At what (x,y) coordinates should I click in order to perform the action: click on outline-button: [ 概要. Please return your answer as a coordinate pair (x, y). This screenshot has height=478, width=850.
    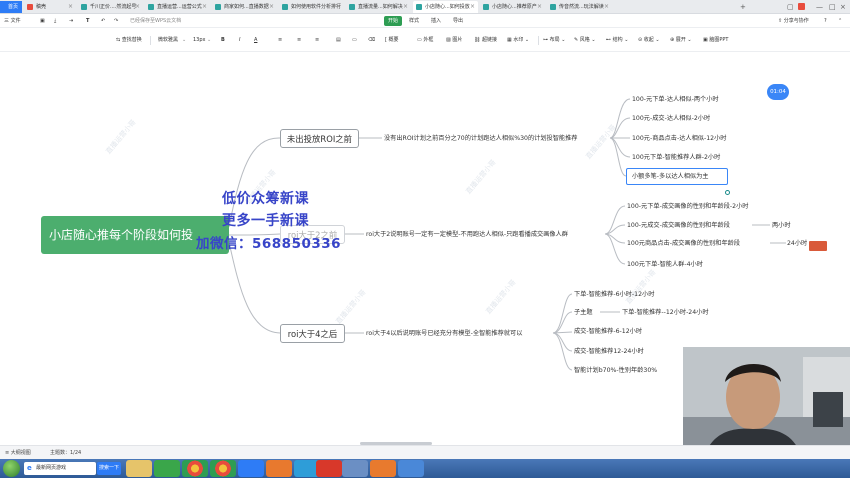
    Looking at the image, I should click on (392, 40).